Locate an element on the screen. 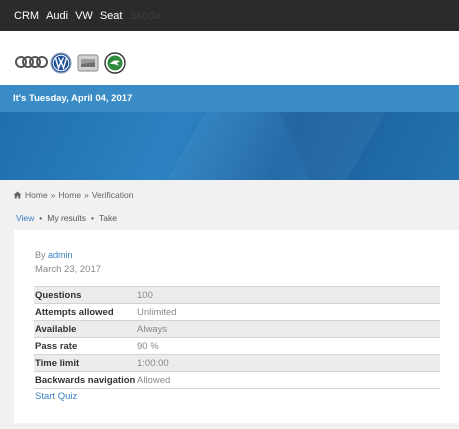 The image size is (459, 429). tab-my-results: My results is located at coordinates (66, 218).